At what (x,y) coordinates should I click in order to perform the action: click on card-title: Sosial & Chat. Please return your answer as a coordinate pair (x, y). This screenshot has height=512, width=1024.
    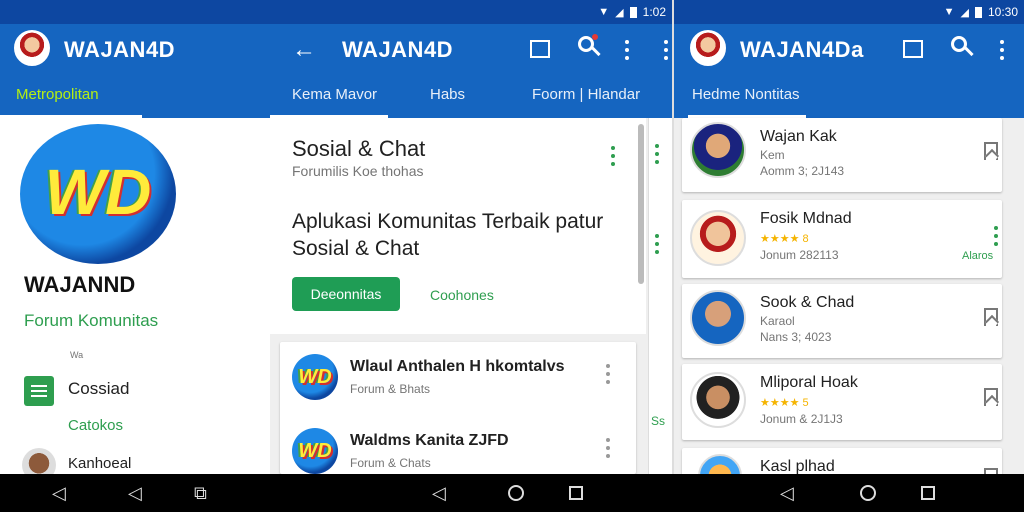
    Looking at the image, I should click on (359, 148).